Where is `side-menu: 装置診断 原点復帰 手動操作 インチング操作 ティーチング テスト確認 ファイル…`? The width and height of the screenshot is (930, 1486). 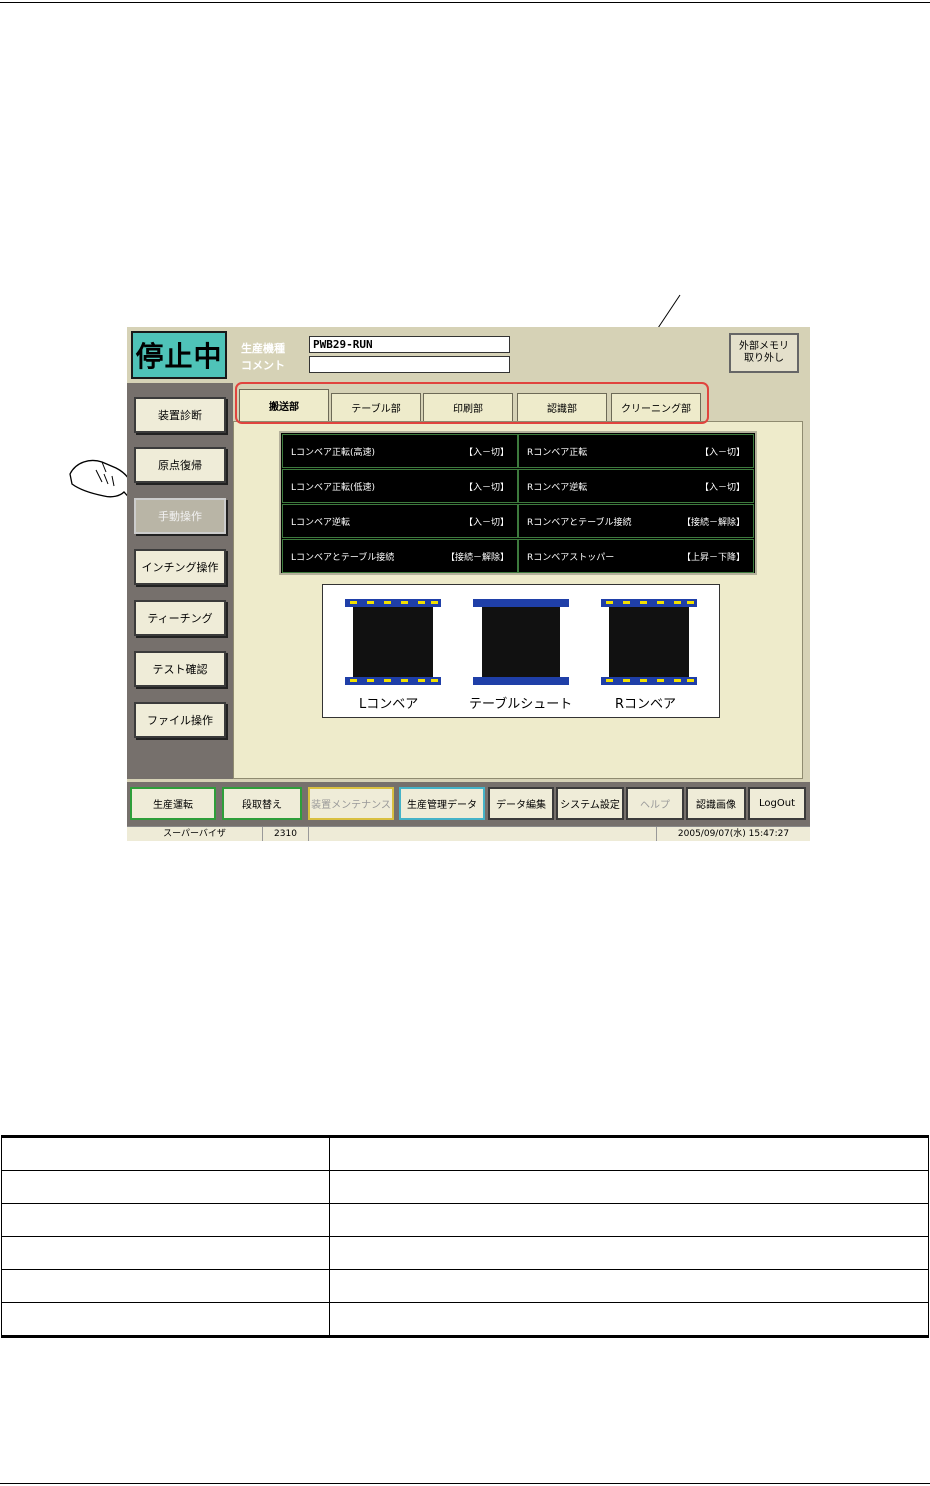
side-menu: 装置診断 原点復帰 手動操作 インチング操作 ティーチング テスト確認 ファイル… is located at coordinates (180, 581).